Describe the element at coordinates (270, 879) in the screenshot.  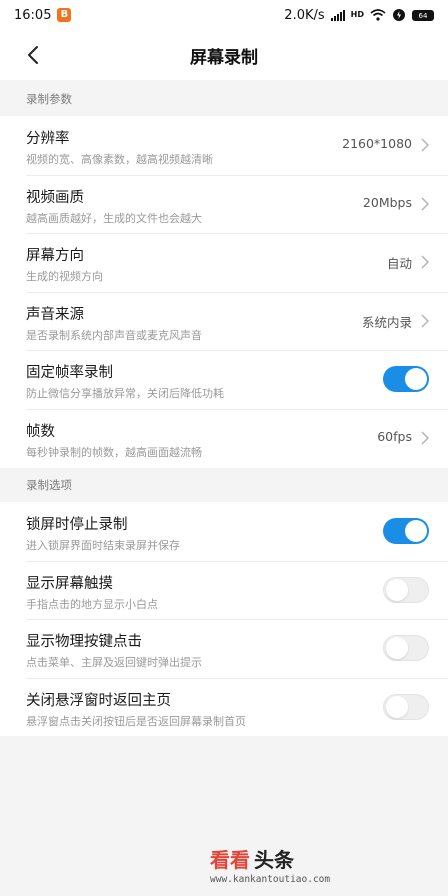
I see `watermark-url: www.kankantoutiao.com` at that location.